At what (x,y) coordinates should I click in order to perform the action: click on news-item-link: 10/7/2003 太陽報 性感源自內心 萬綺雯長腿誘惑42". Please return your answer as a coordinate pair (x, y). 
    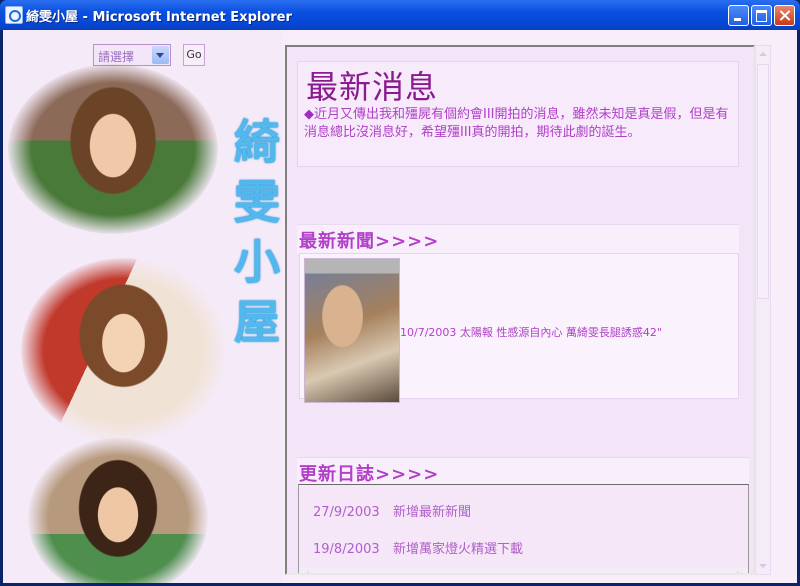
    Looking at the image, I should click on (531, 332).